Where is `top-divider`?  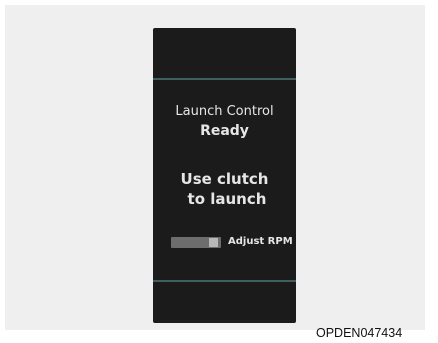
top-divider is located at coordinates (224, 79).